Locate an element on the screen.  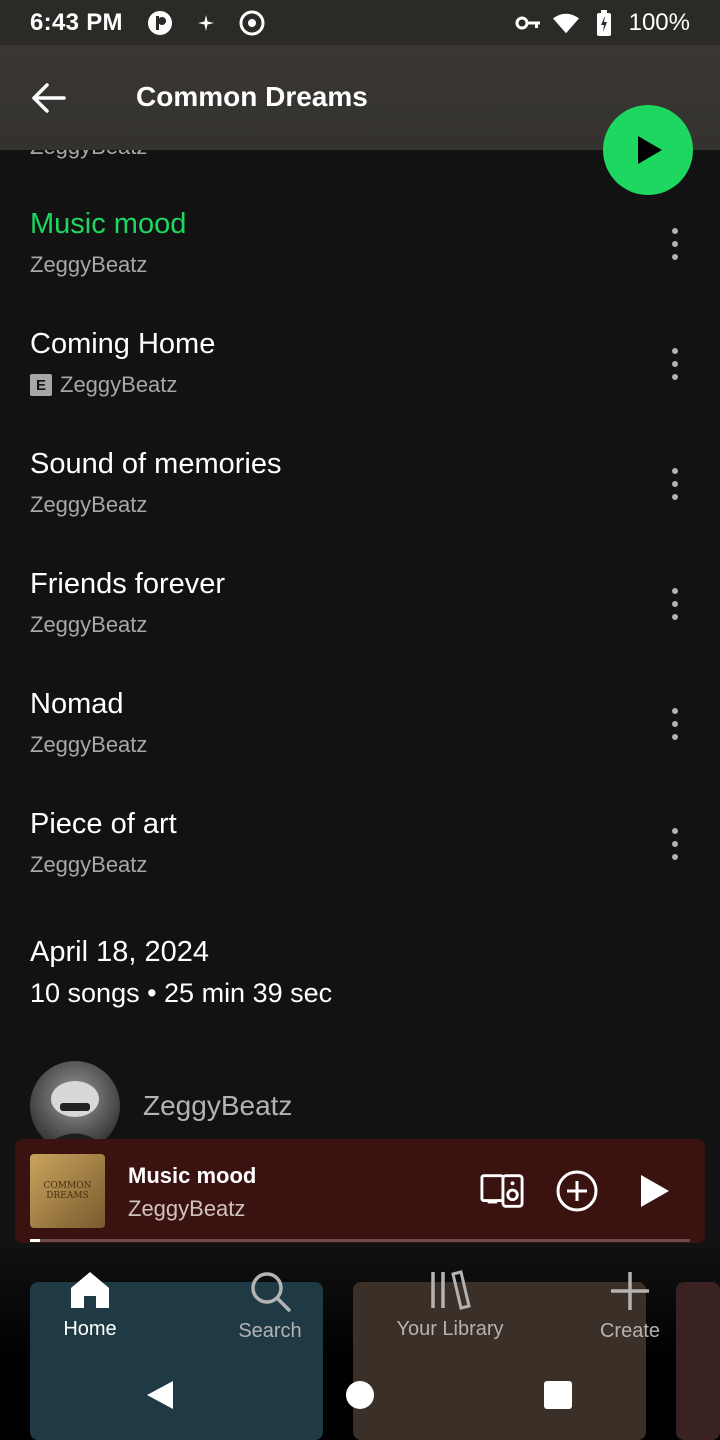
system-navigation-bar is located at coordinates (360, 1395).